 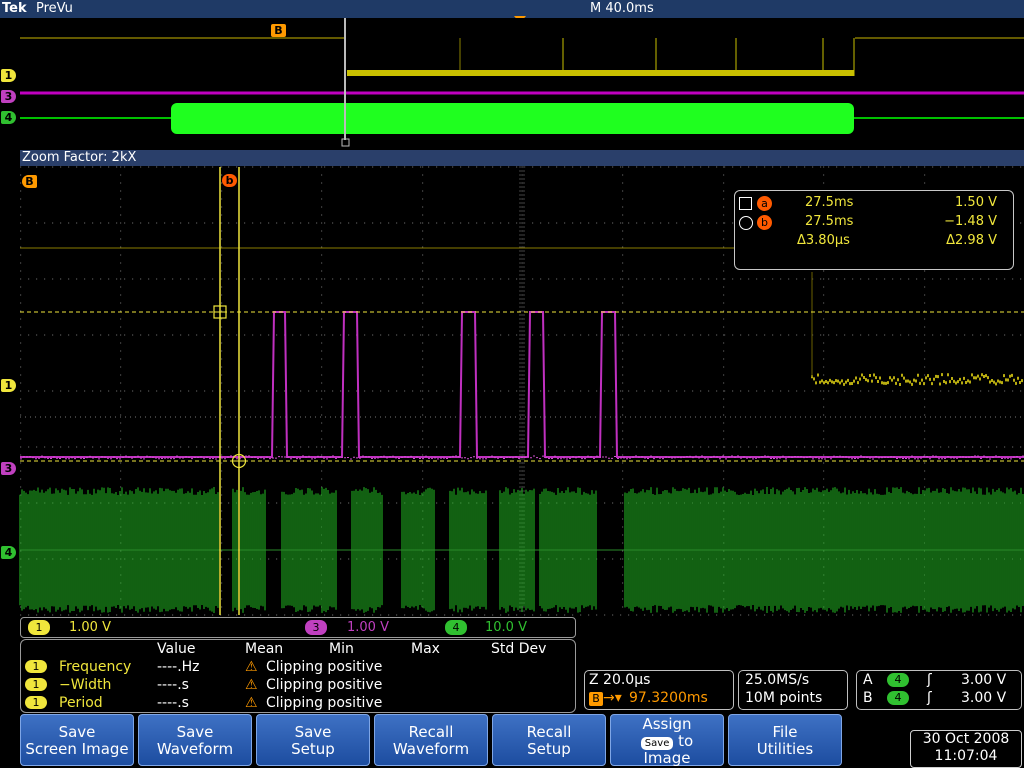 I want to click on ch4-scale-badge: 4, so click(x=456, y=627).